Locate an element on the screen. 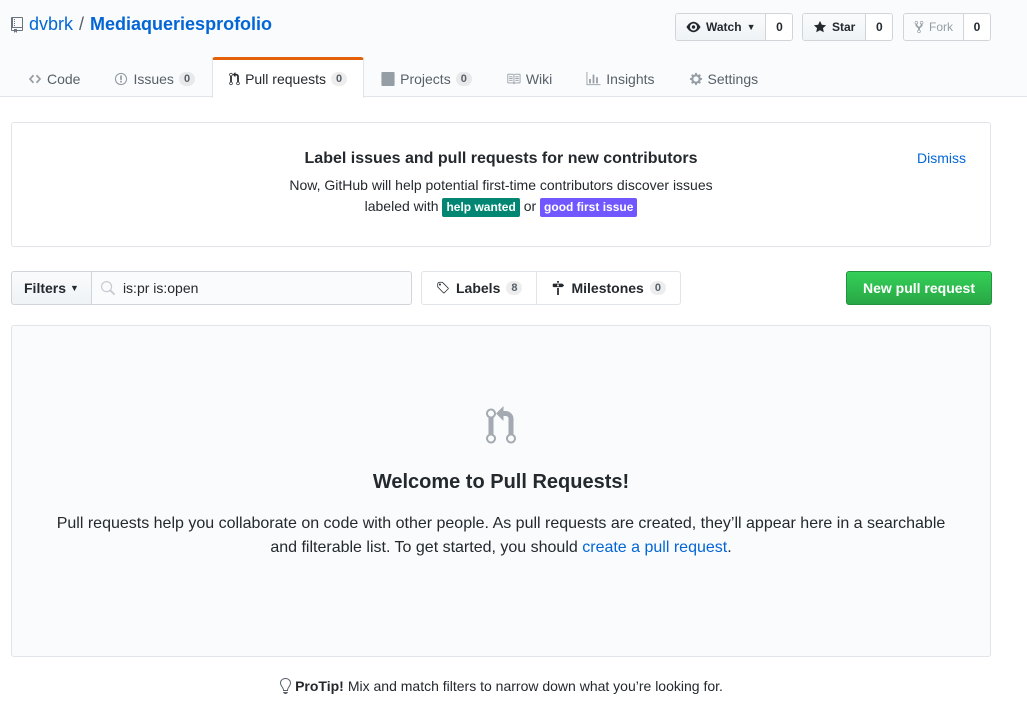  labels-milestones-group: Labels 8 Milestones 0 is located at coordinates (551, 288).